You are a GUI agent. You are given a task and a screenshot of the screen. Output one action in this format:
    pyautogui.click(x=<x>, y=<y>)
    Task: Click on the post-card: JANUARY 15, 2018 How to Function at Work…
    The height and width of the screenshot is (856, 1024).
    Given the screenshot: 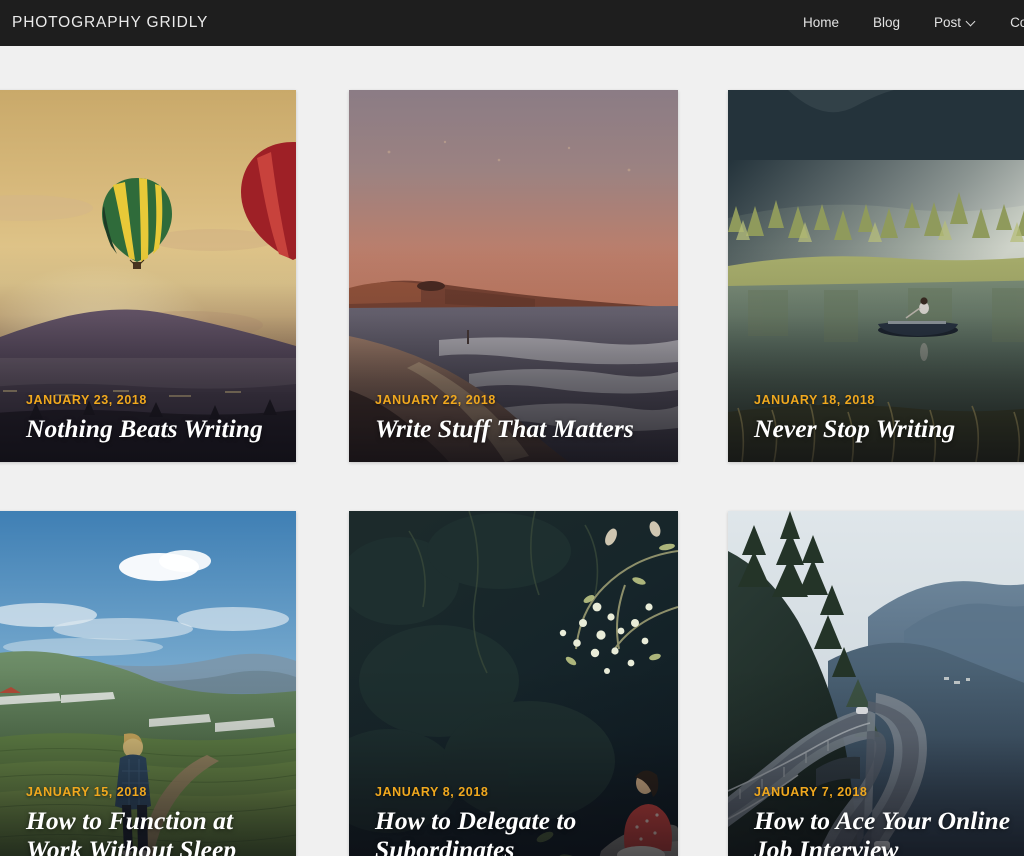 What is the action you would take?
    pyautogui.click(x=148, y=683)
    